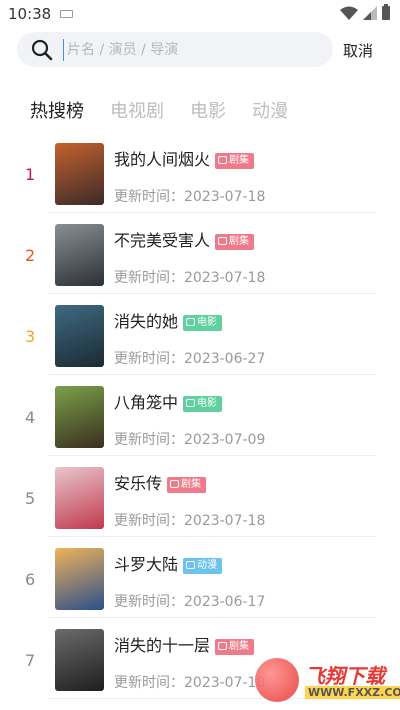 This screenshot has height=710, width=400. I want to click on category-tabs: 热搜榜 电视剧 电影 动漫, so click(172, 110).